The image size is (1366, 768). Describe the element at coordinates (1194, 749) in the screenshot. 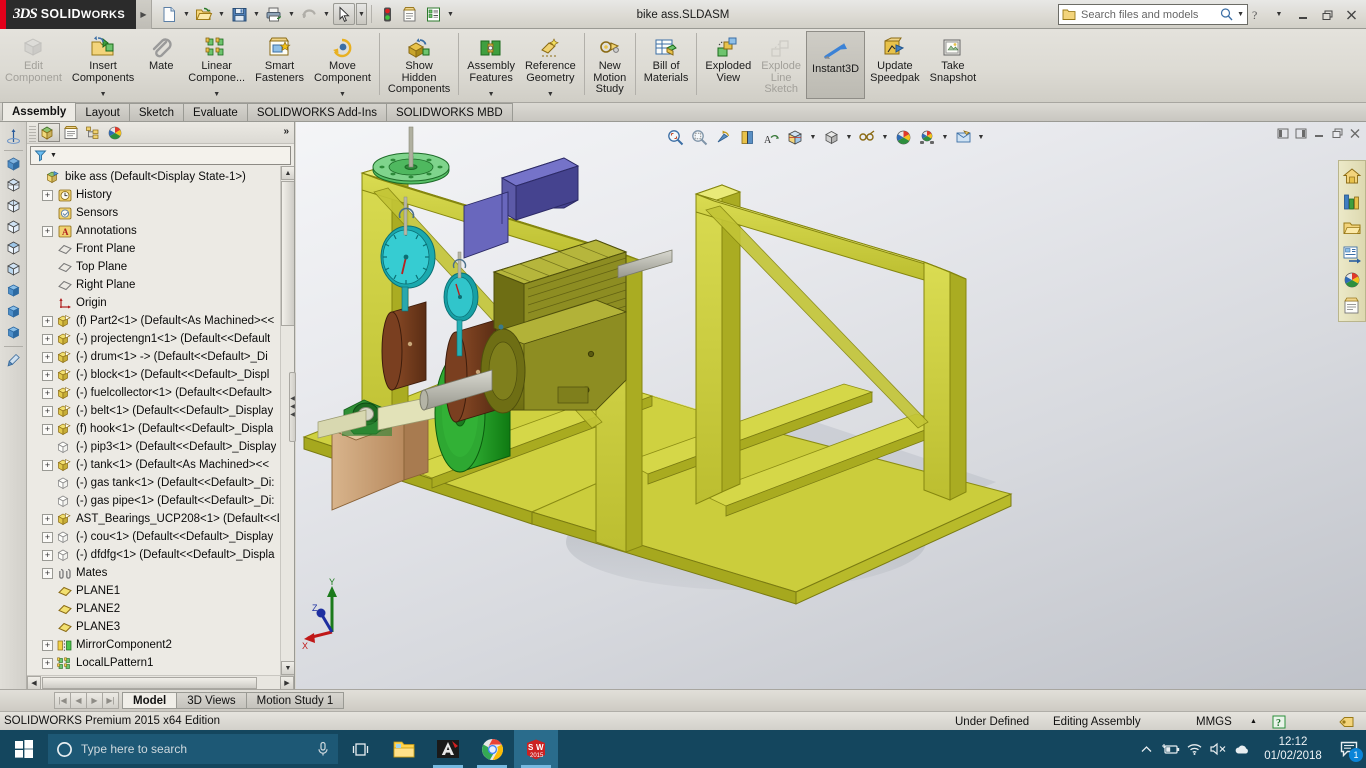

I see `wifi-tray-icon` at that location.